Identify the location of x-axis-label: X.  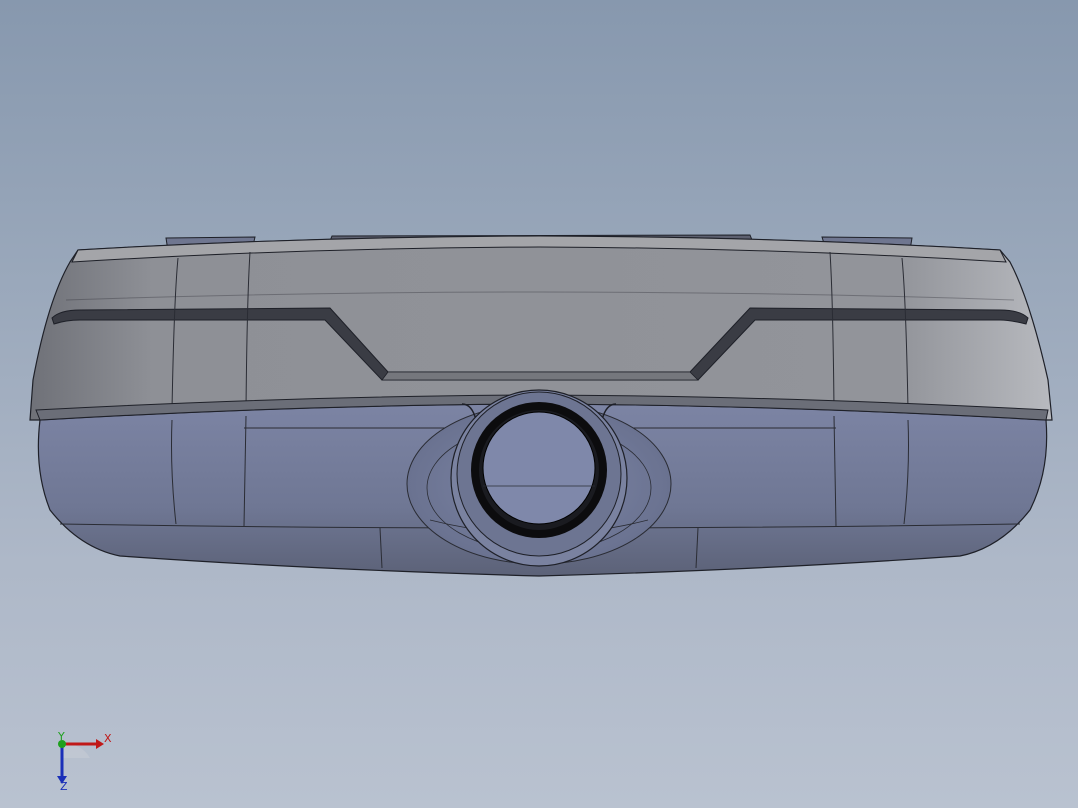
(108, 738).